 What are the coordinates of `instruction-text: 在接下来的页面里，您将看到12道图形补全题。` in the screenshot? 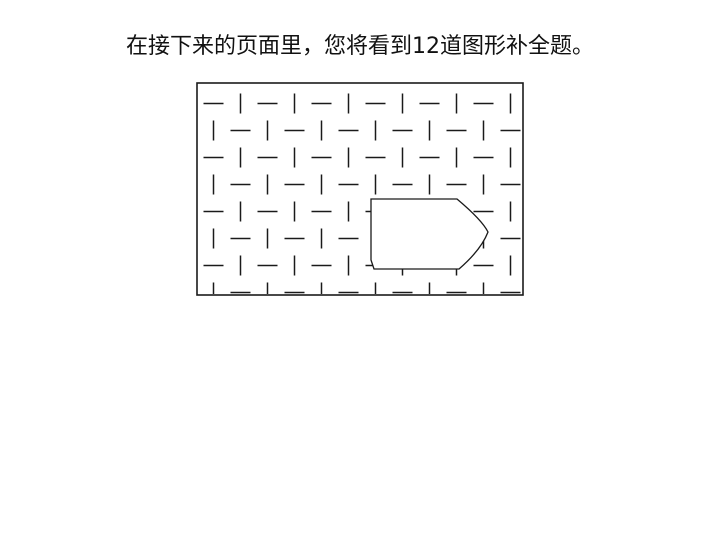 It's located at (360, 46).